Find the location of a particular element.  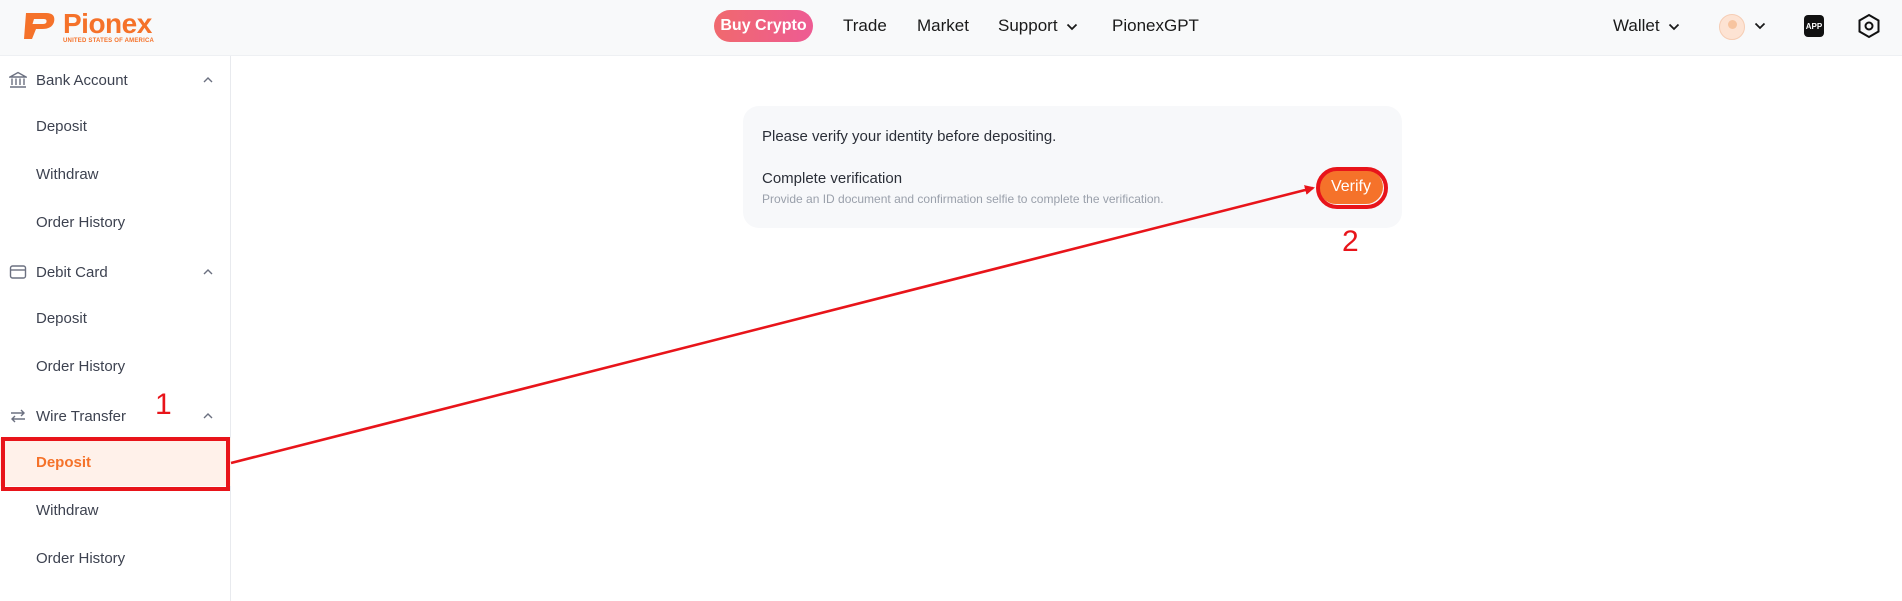

settings-icon is located at coordinates (1869, 26).